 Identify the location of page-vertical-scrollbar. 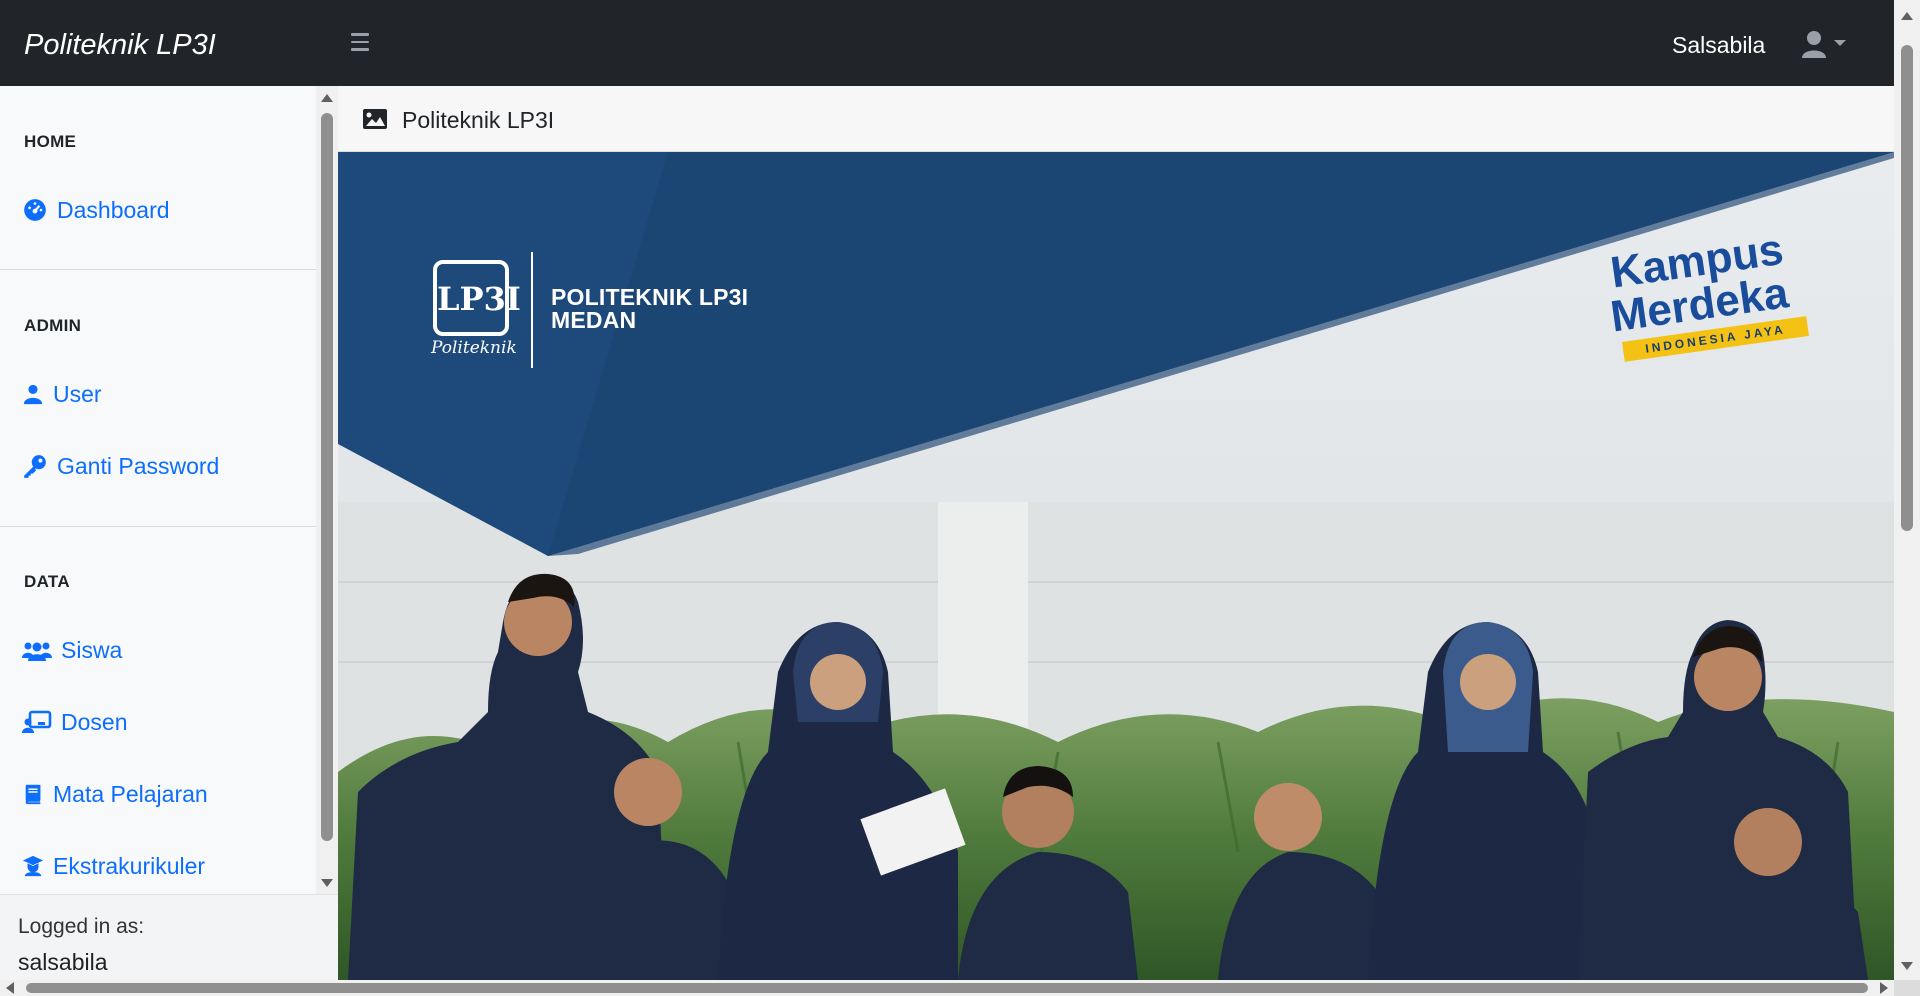
(1907, 490).